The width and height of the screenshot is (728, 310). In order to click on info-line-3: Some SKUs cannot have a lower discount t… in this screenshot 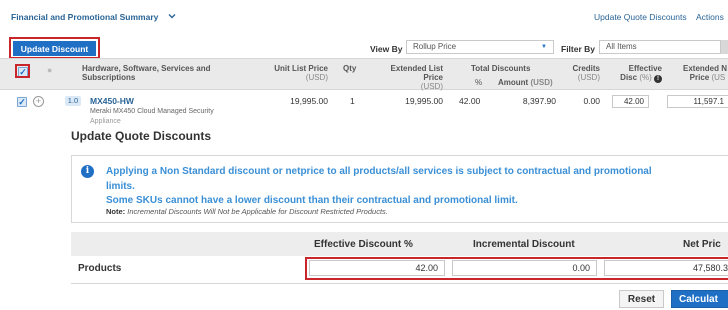, I will do `click(312, 200)`.